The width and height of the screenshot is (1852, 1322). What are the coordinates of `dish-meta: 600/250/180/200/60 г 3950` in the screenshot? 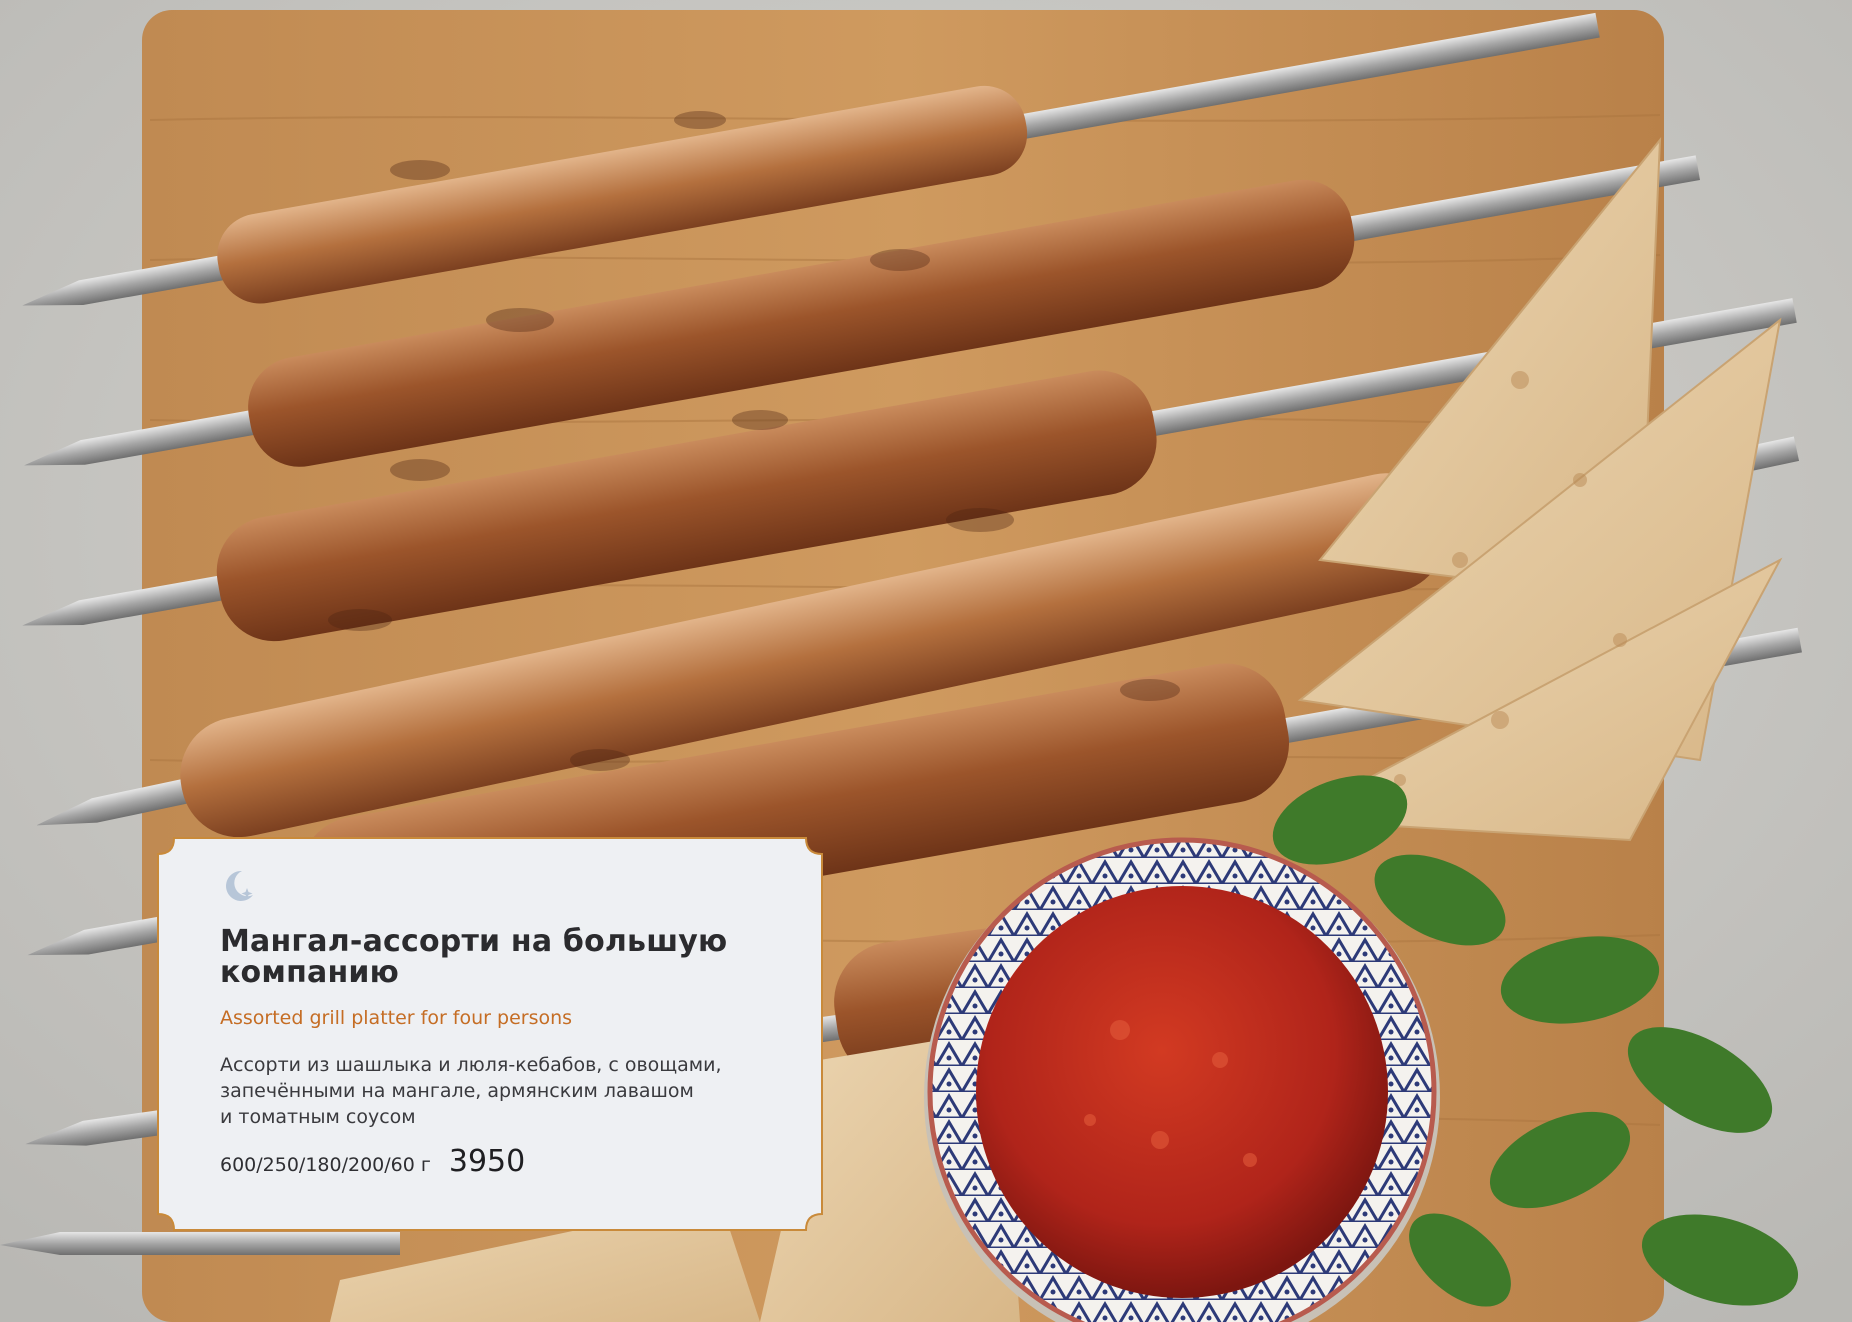 It's located at (500, 1161).